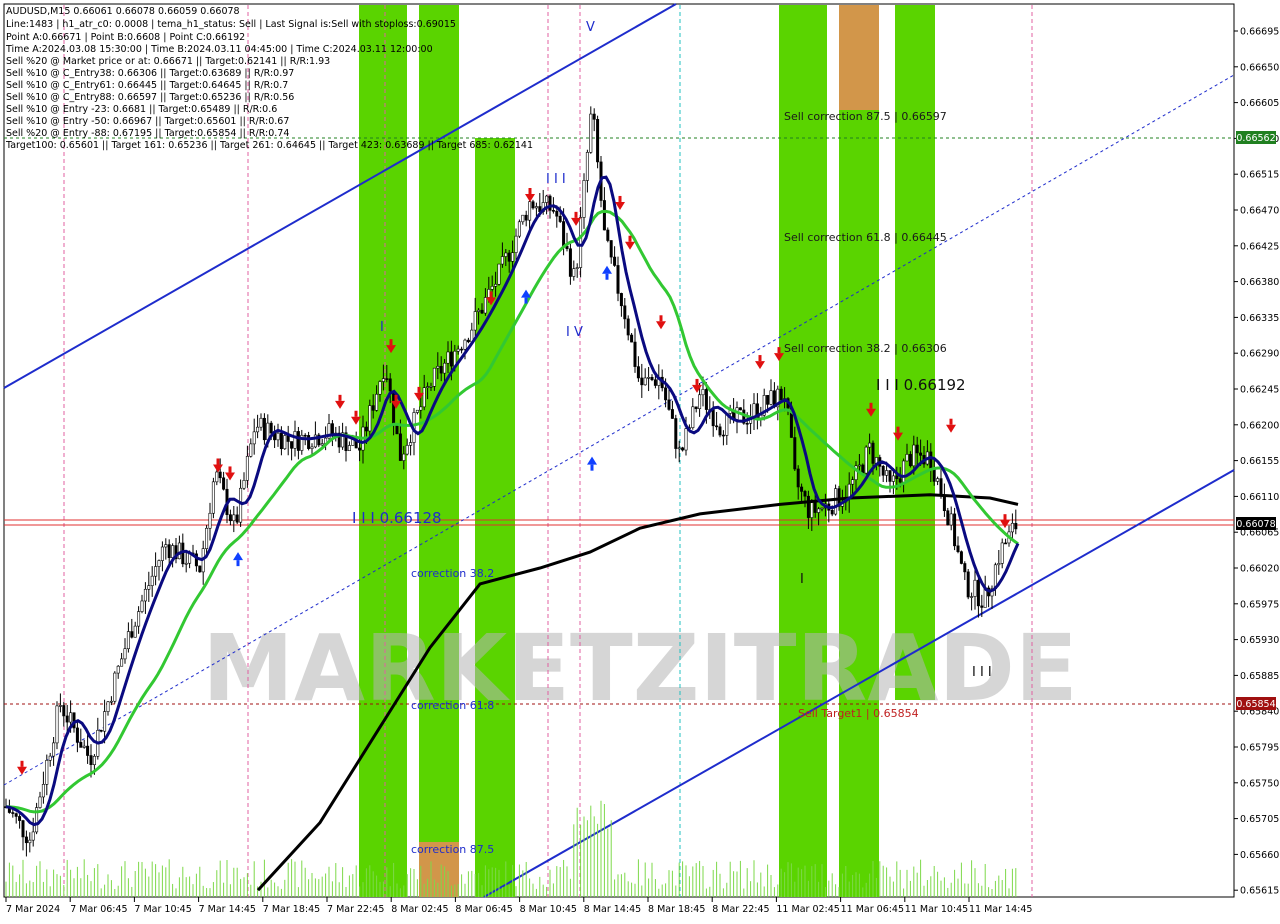 The image size is (1280, 924). I want to click on badge-target-text: 0.65854, so click(1255, 704).